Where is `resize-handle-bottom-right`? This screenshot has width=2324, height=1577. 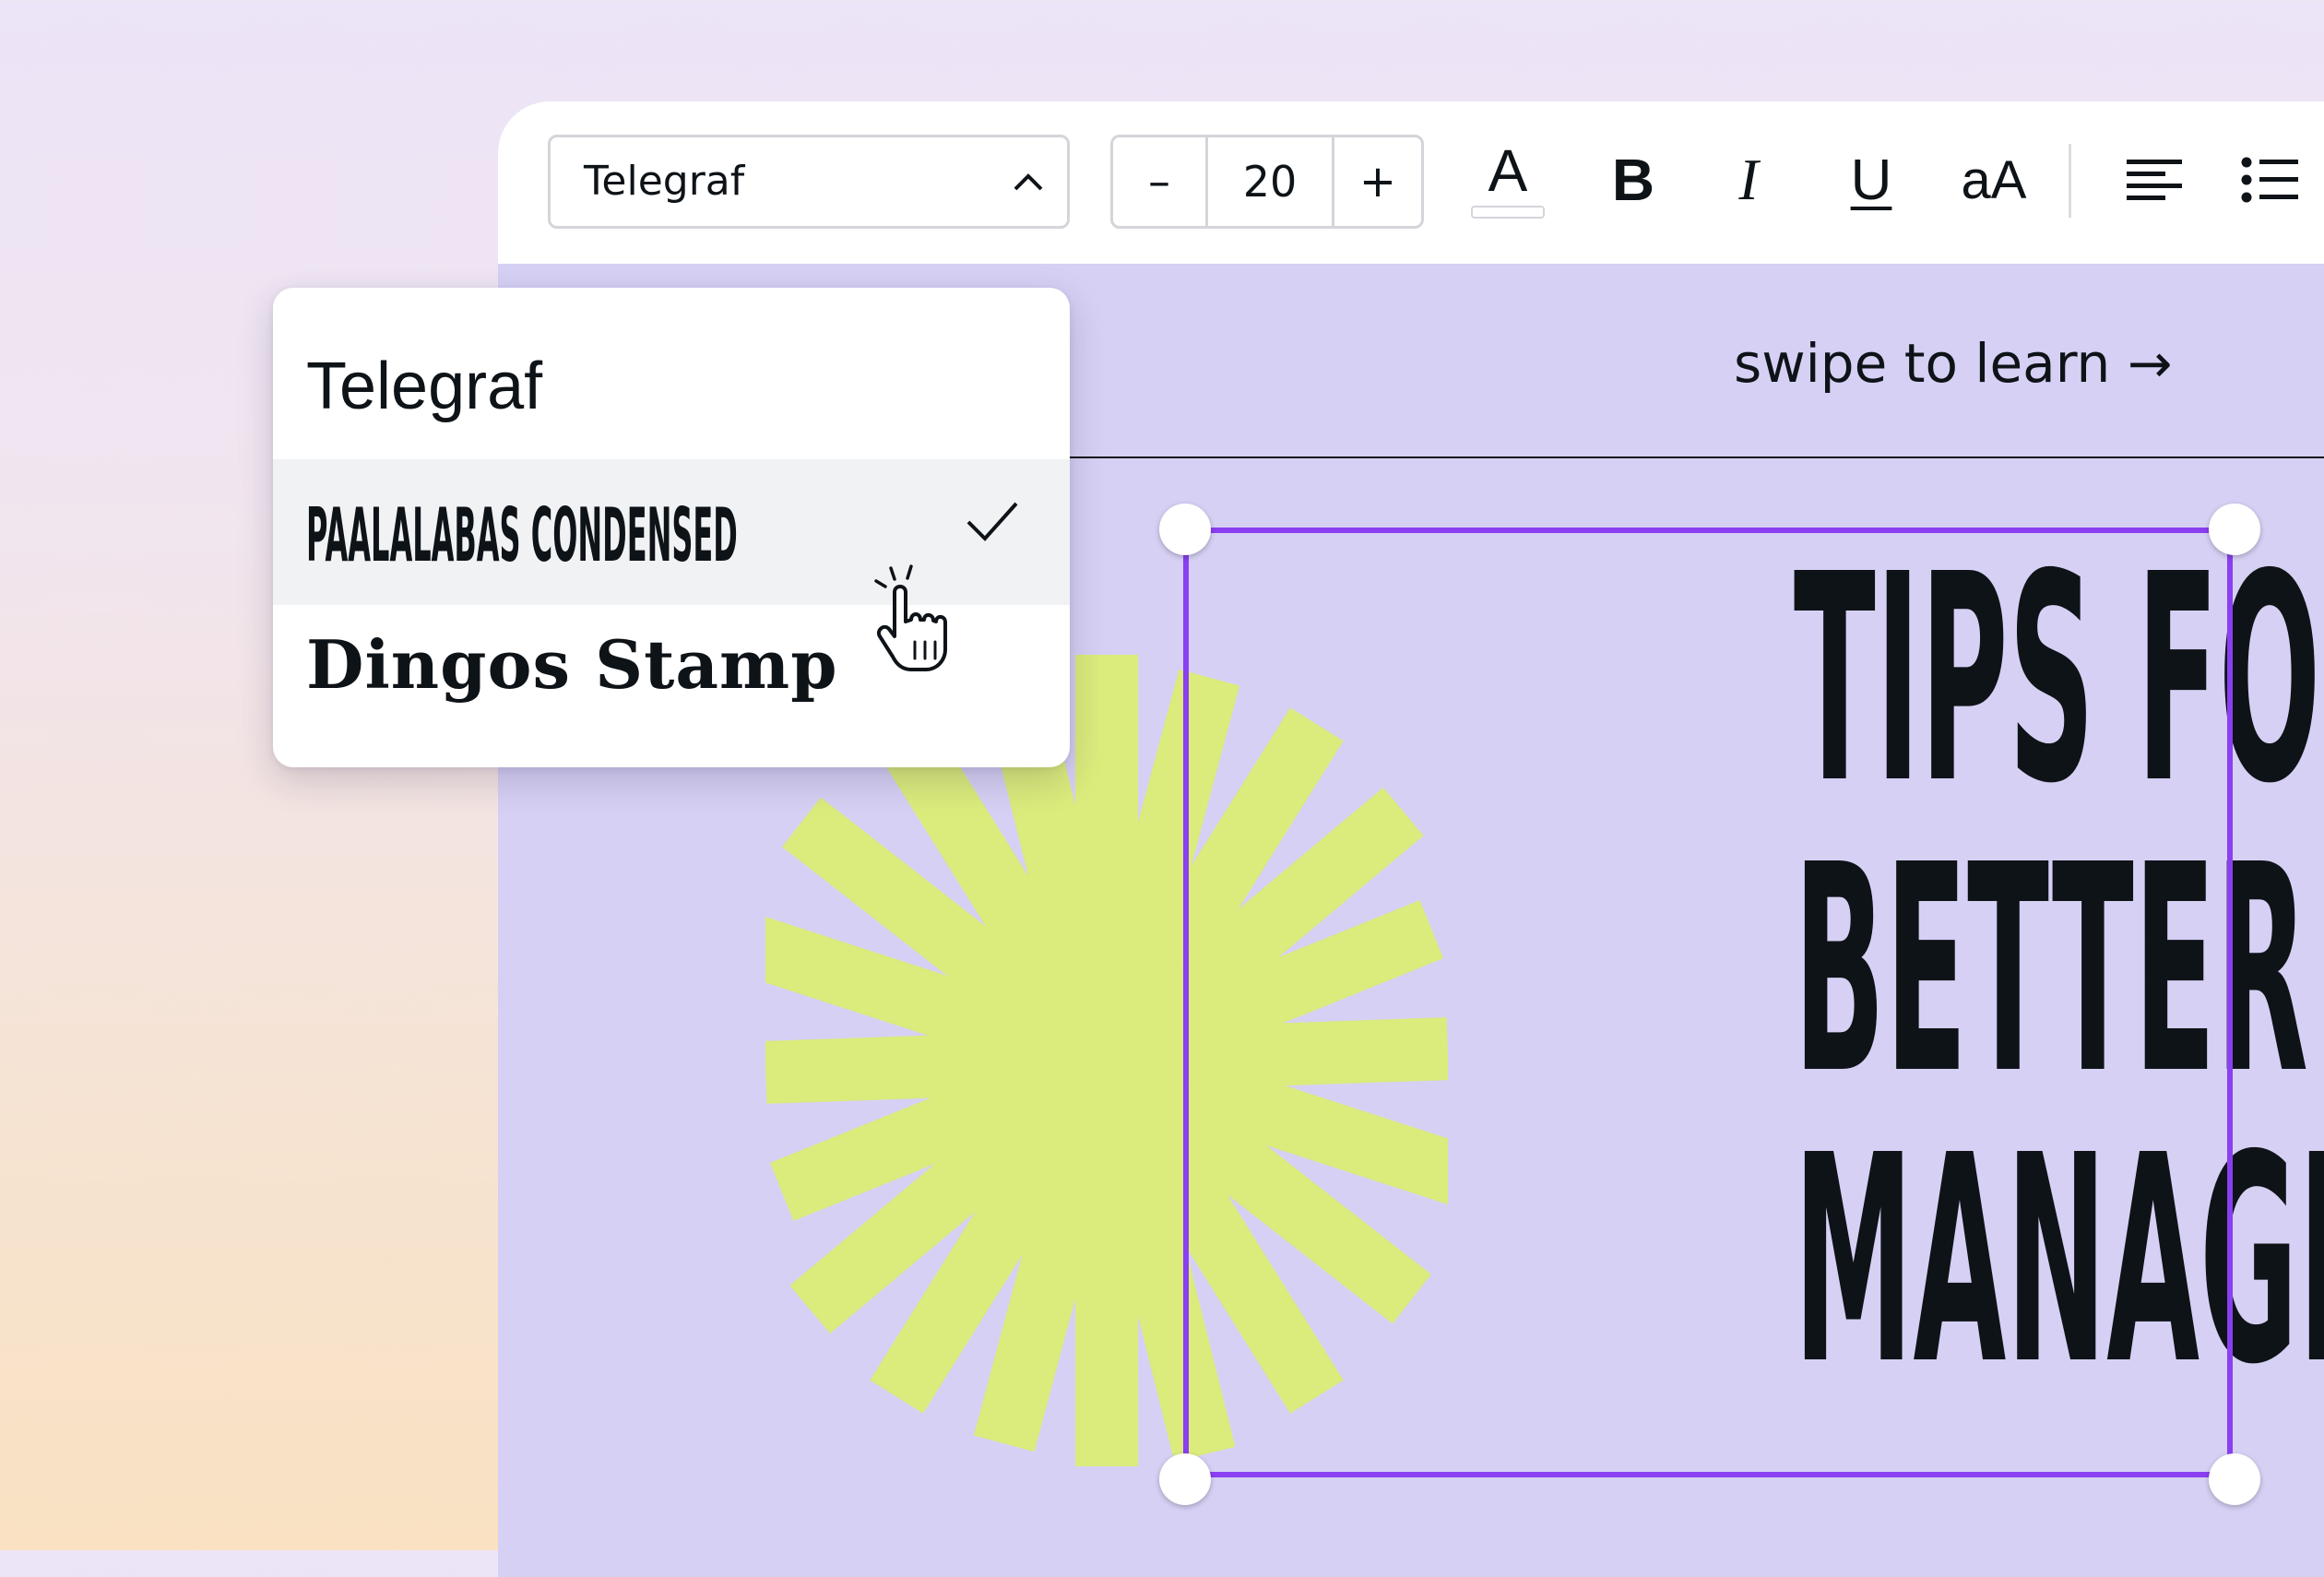 resize-handle-bottom-right is located at coordinates (2234, 1479).